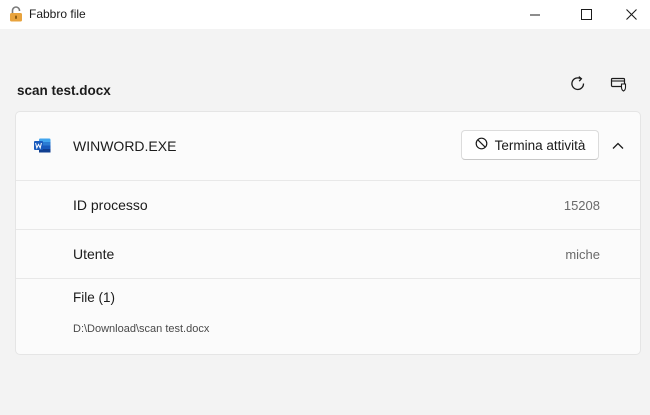 This screenshot has height=415, width=650. I want to click on end-task-label: Termina attività, so click(540, 145).